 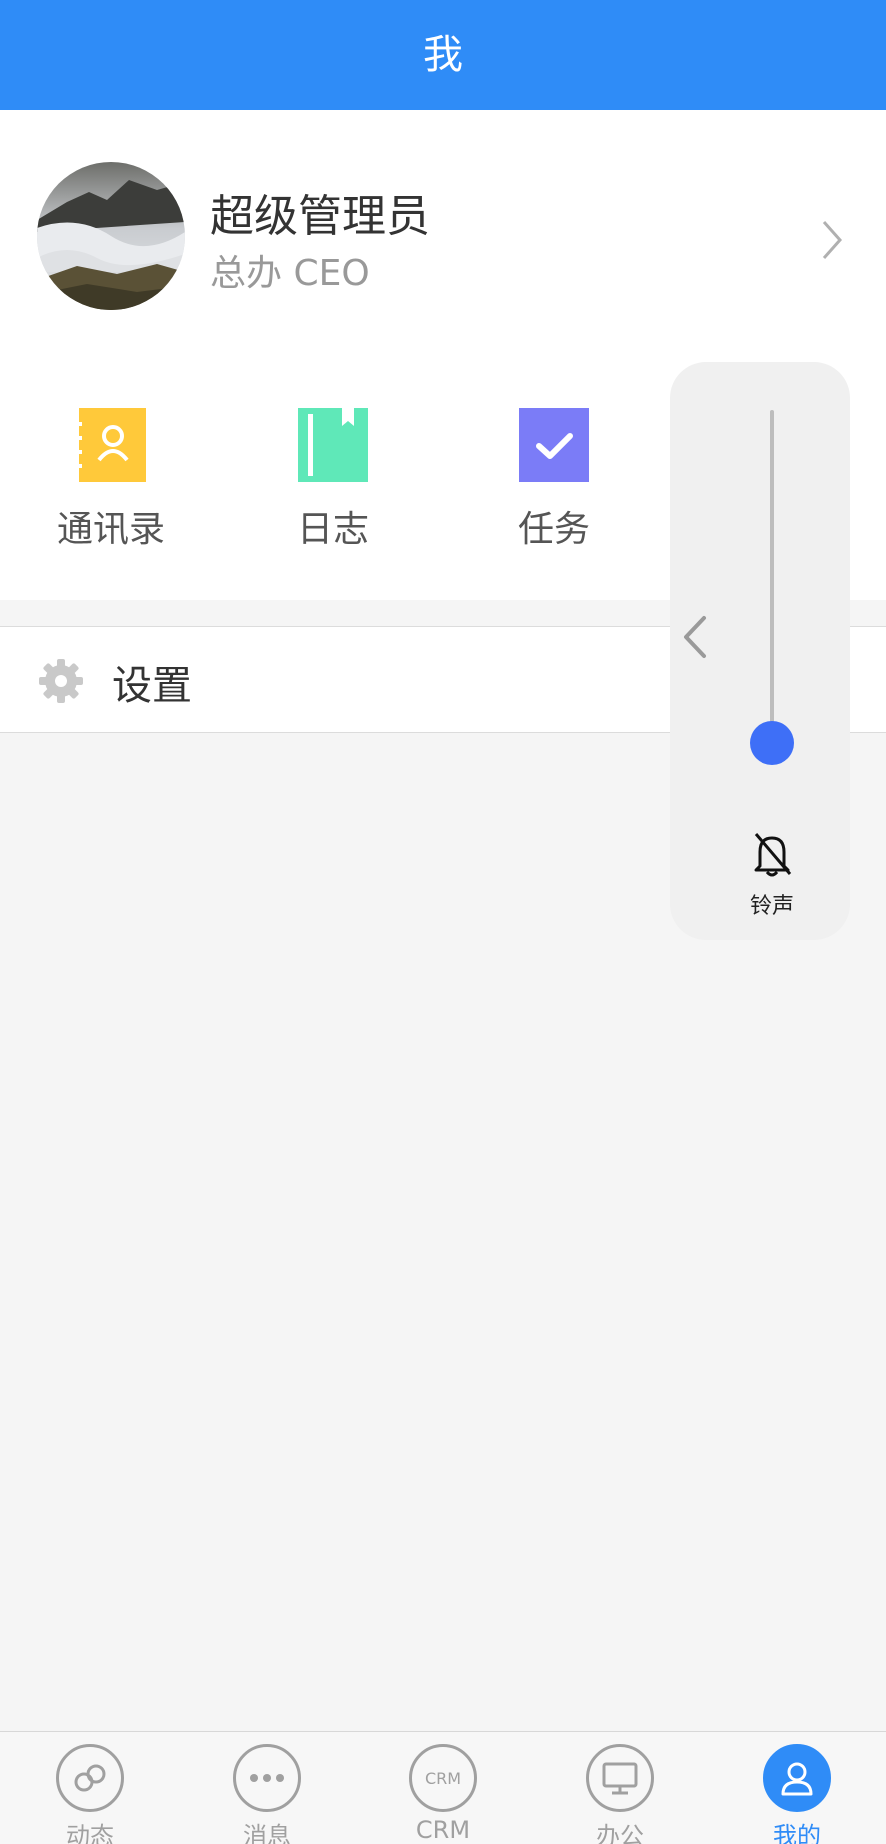 I want to click on quick-label: 通讯录, so click(x=110, y=529).